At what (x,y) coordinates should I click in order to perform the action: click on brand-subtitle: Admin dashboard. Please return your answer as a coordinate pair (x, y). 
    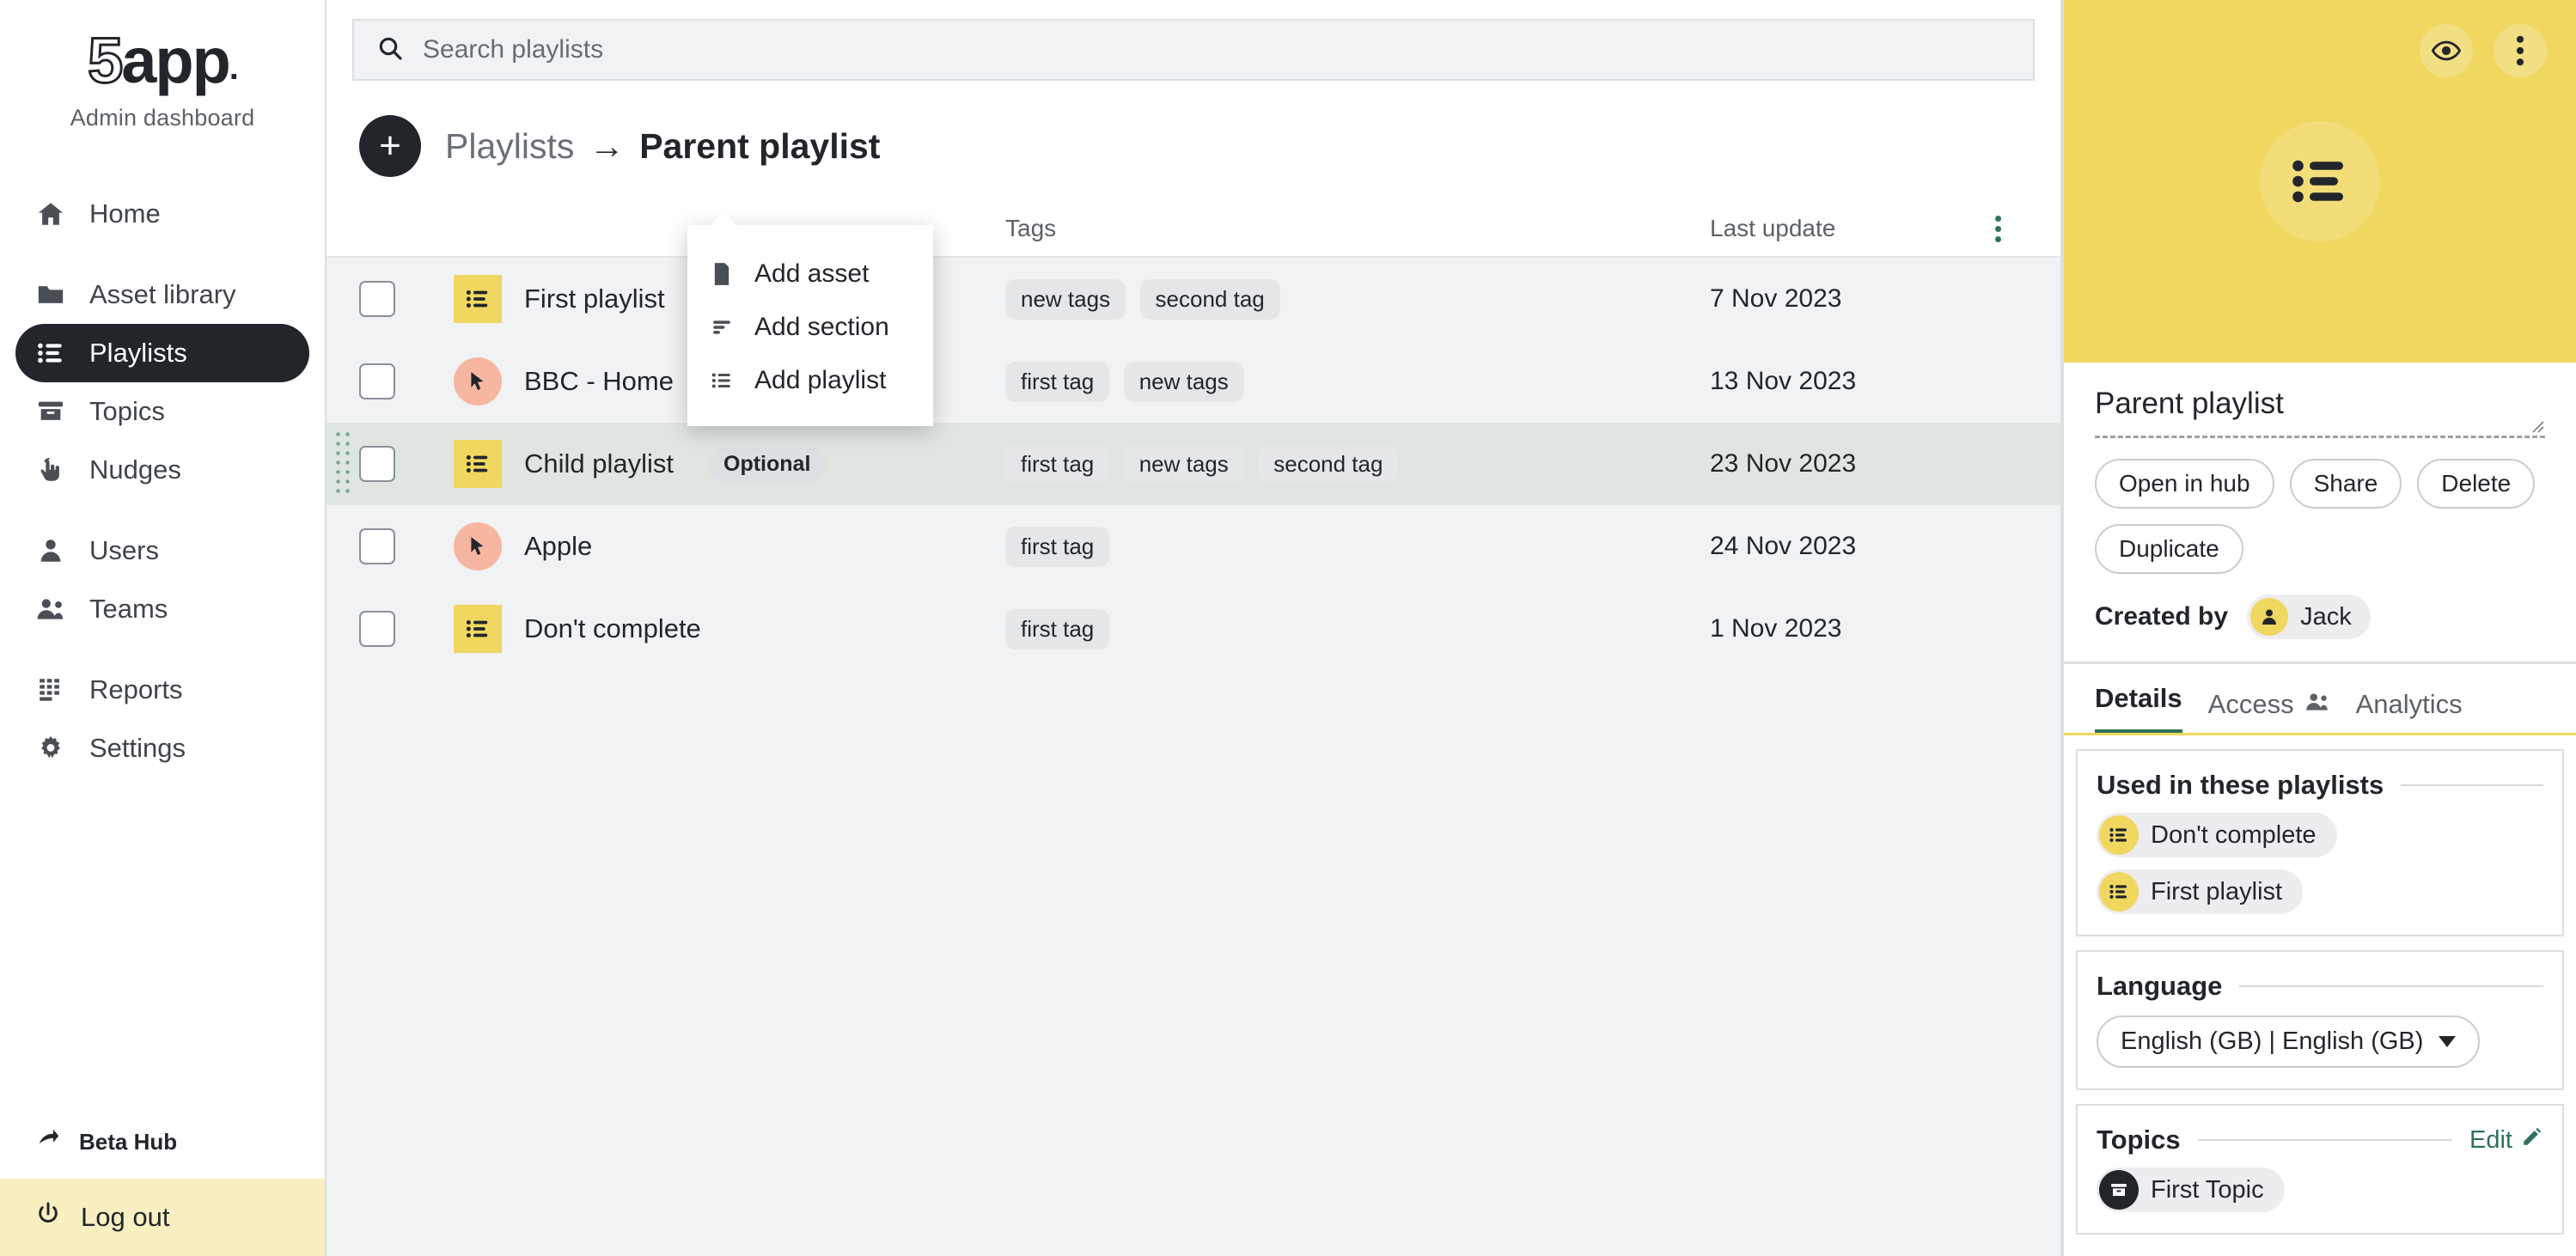
    Looking at the image, I should click on (162, 118).